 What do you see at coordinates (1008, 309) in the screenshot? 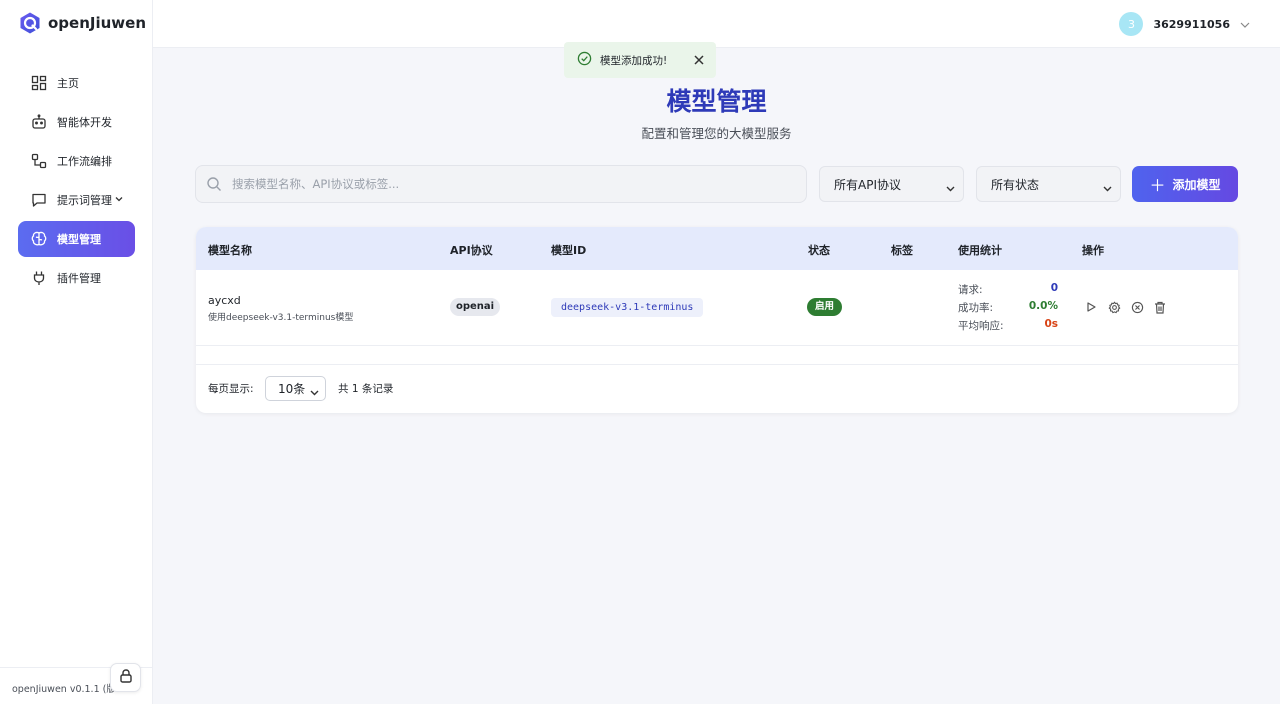
I see `usage-stats: 请求: 0 成功率: 0.0% 平均响应: 0s` at bounding box center [1008, 309].